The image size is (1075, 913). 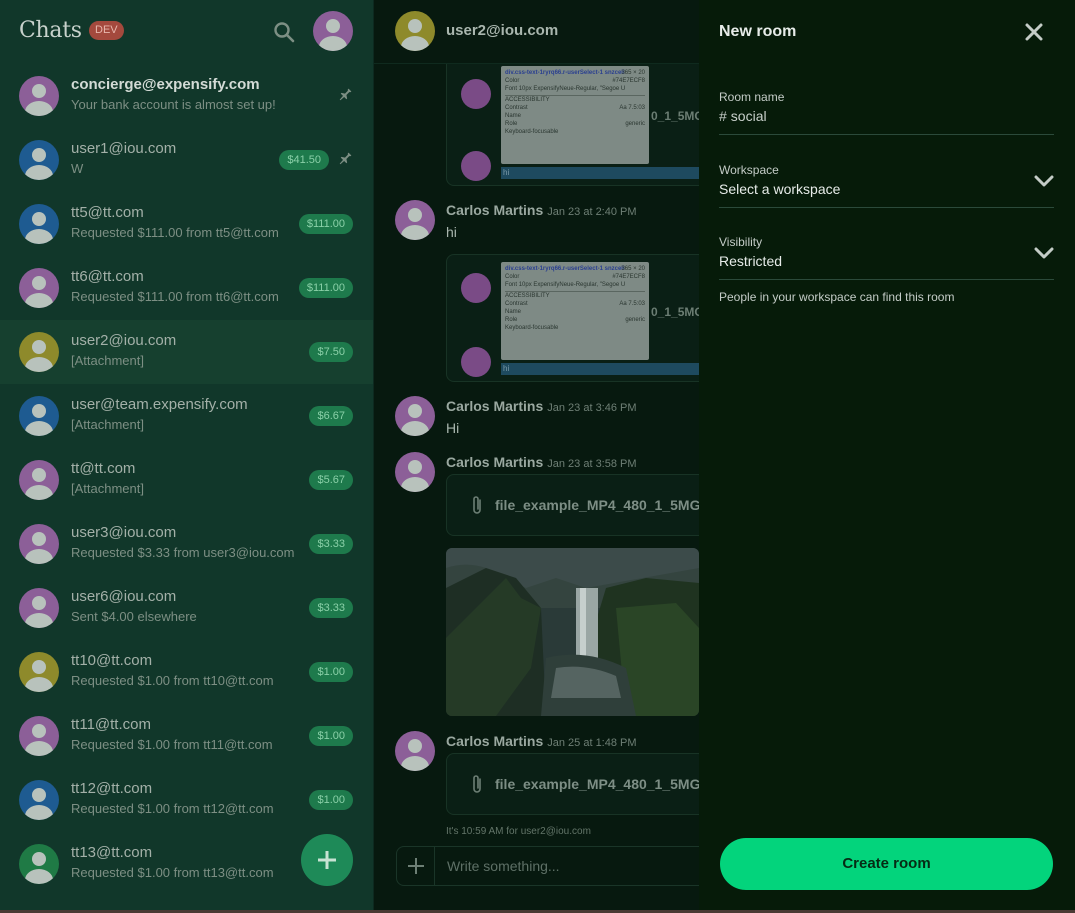 What do you see at coordinates (173, 104) in the screenshot?
I see `chat-preview: Your bank account is almost set up!` at bounding box center [173, 104].